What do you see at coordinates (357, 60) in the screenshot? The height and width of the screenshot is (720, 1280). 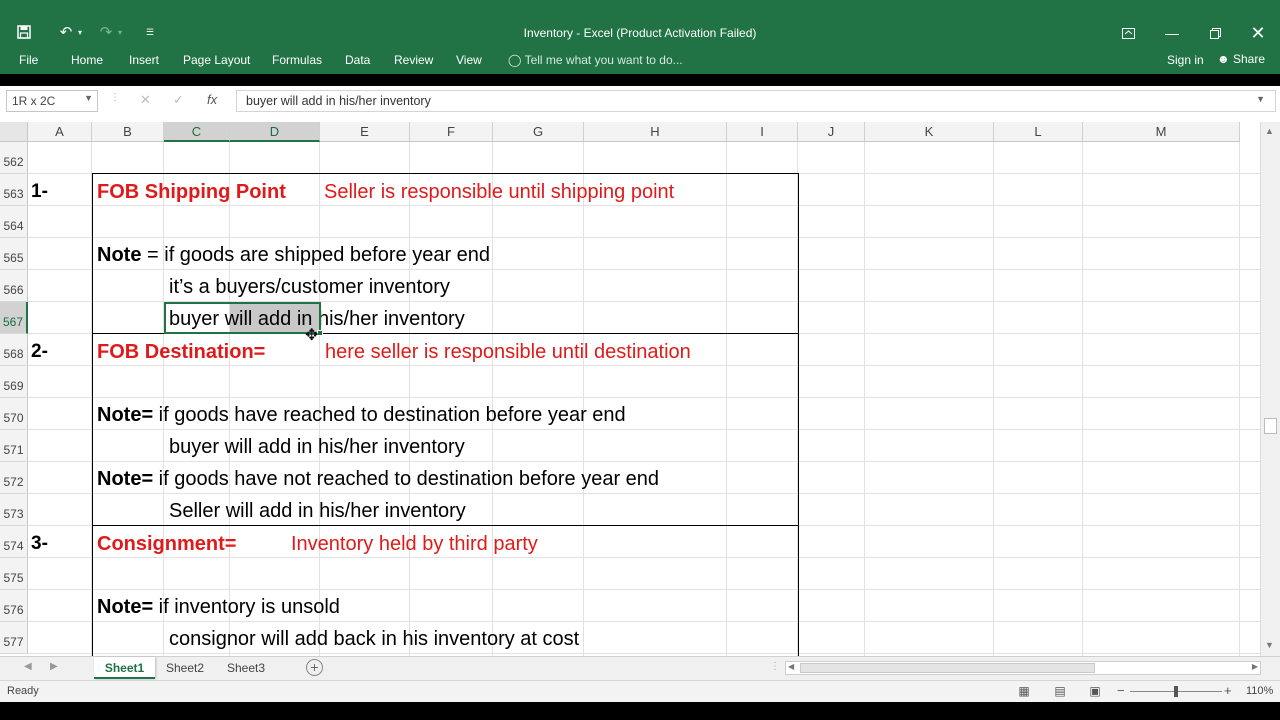 I see `tab-data: Data` at bounding box center [357, 60].